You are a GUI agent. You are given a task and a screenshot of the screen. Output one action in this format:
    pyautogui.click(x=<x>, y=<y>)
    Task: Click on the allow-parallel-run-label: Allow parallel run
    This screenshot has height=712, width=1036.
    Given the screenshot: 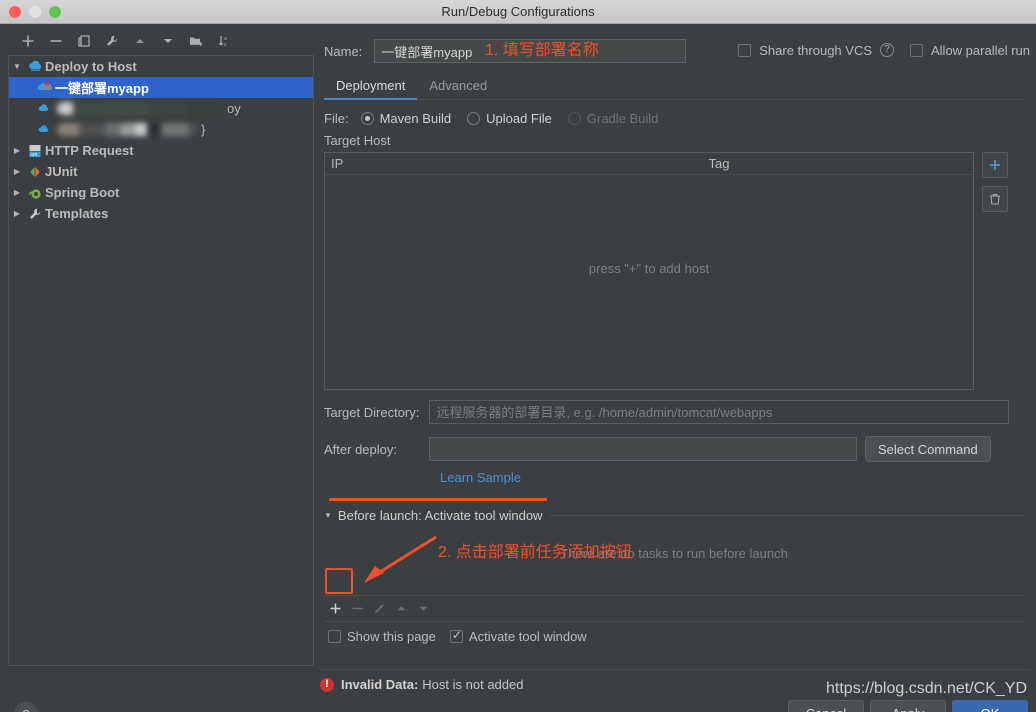 What is the action you would take?
    pyautogui.click(x=980, y=50)
    